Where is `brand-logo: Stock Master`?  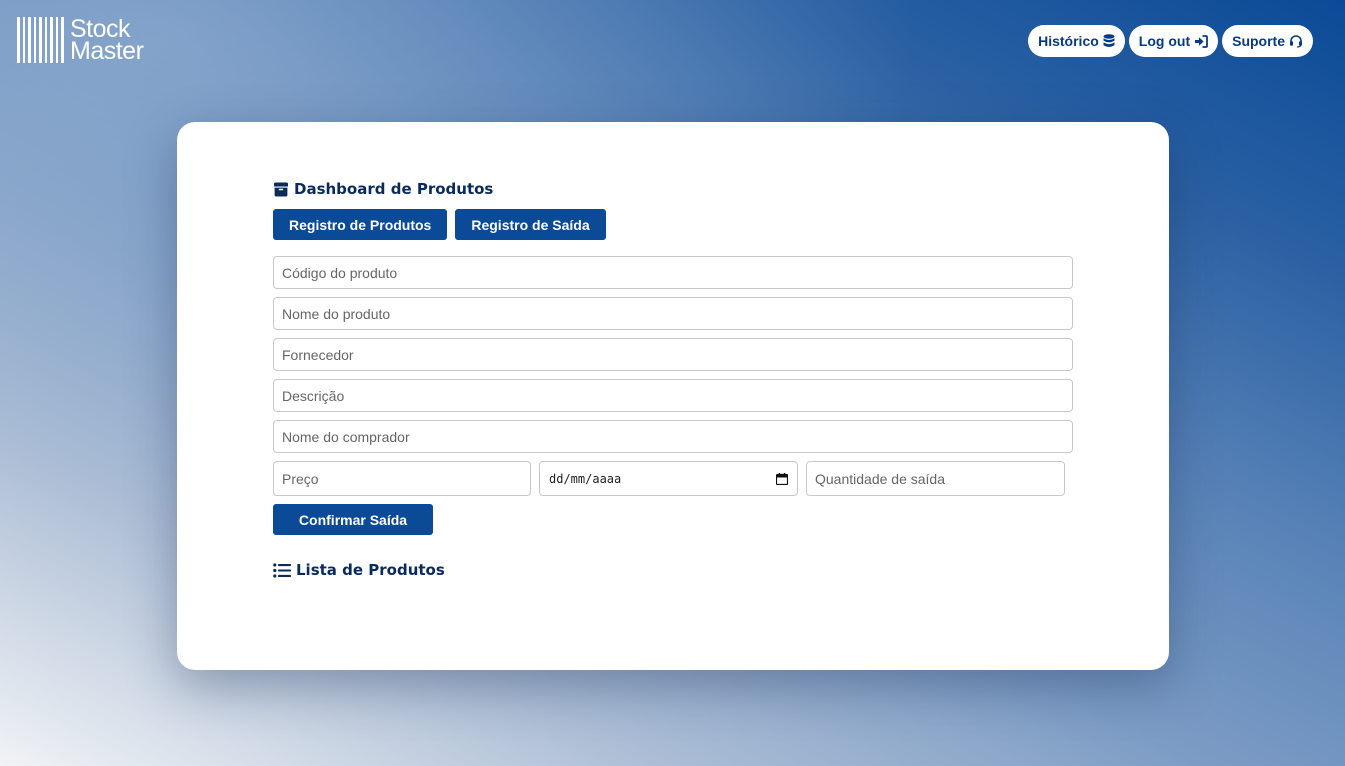 brand-logo: Stock Master is located at coordinates (80, 41).